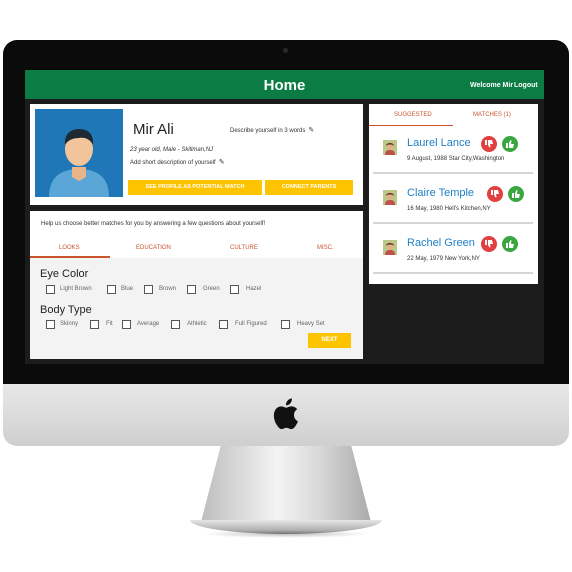 This screenshot has width=572, height=572. What do you see at coordinates (109, 324) in the screenshot?
I see `body-type-option: Fit` at bounding box center [109, 324].